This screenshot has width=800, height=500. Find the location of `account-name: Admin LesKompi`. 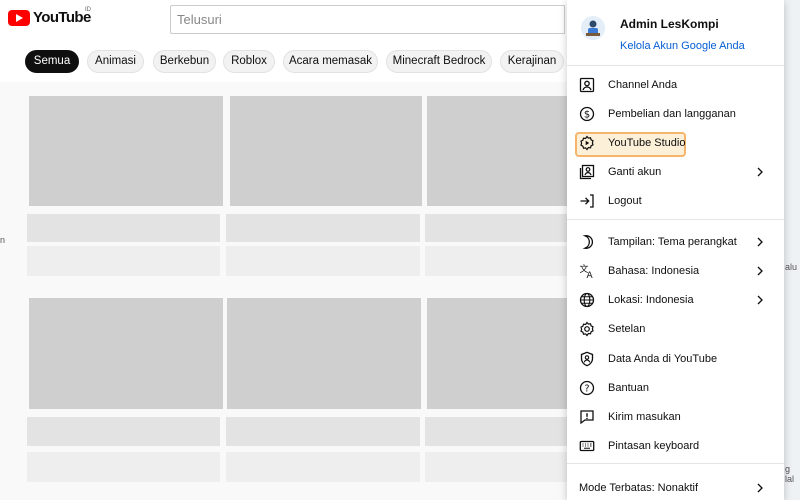

account-name: Admin LesKompi is located at coordinates (669, 24).